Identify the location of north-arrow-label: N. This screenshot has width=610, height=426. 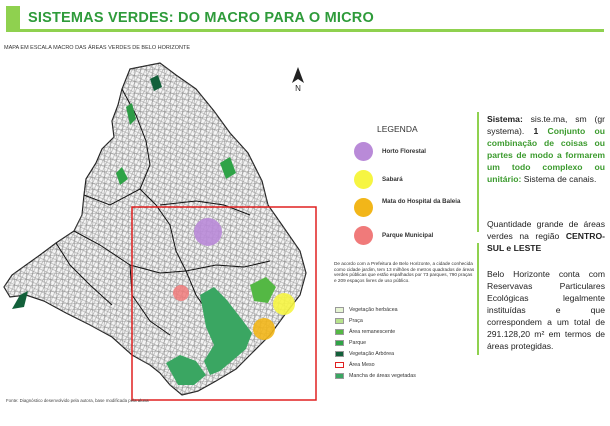
(298, 88).